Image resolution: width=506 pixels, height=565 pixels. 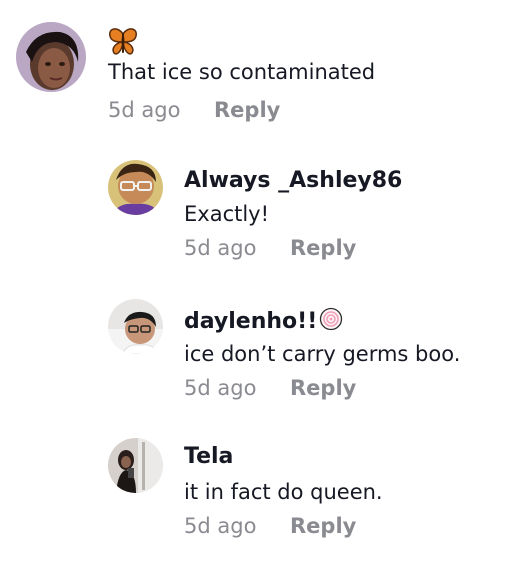 What do you see at coordinates (322, 354) in the screenshot?
I see `comment-text: ice don’t carry germs boo.` at bounding box center [322, 354].